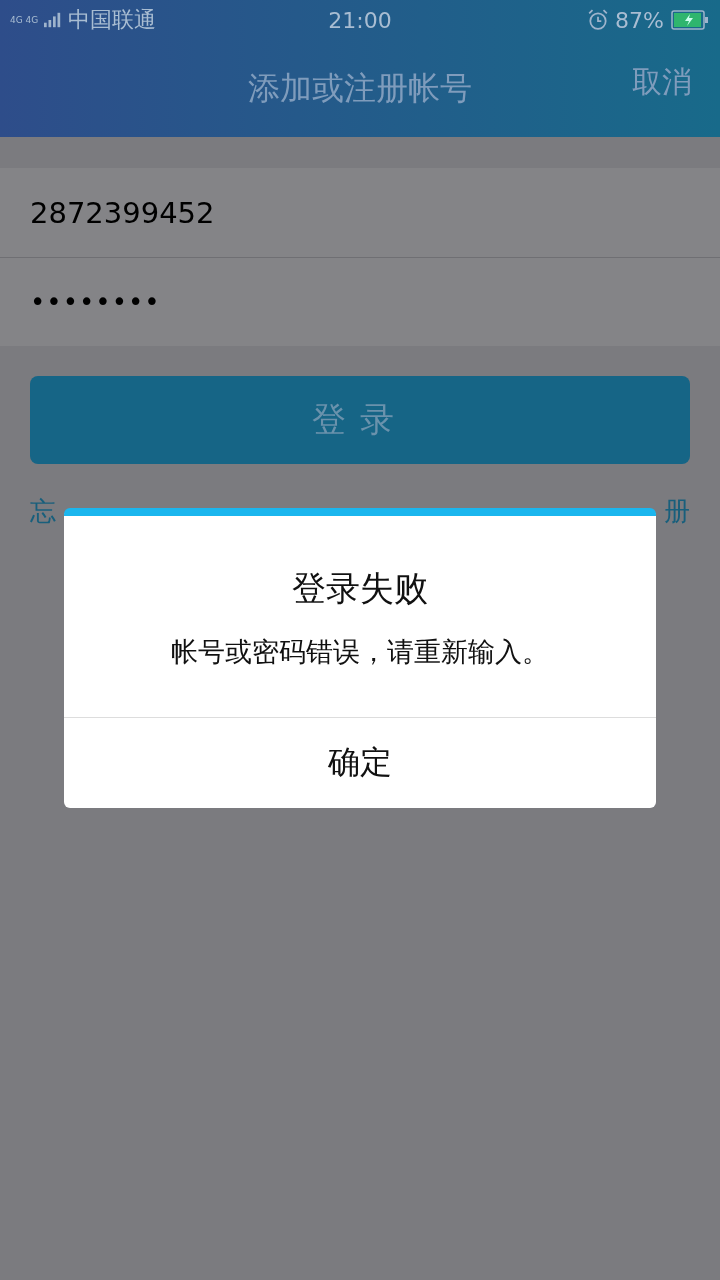 The height and width of the screenshot is (1280, 720). I want to click on account-field: 2872399452, so click(360, 213).